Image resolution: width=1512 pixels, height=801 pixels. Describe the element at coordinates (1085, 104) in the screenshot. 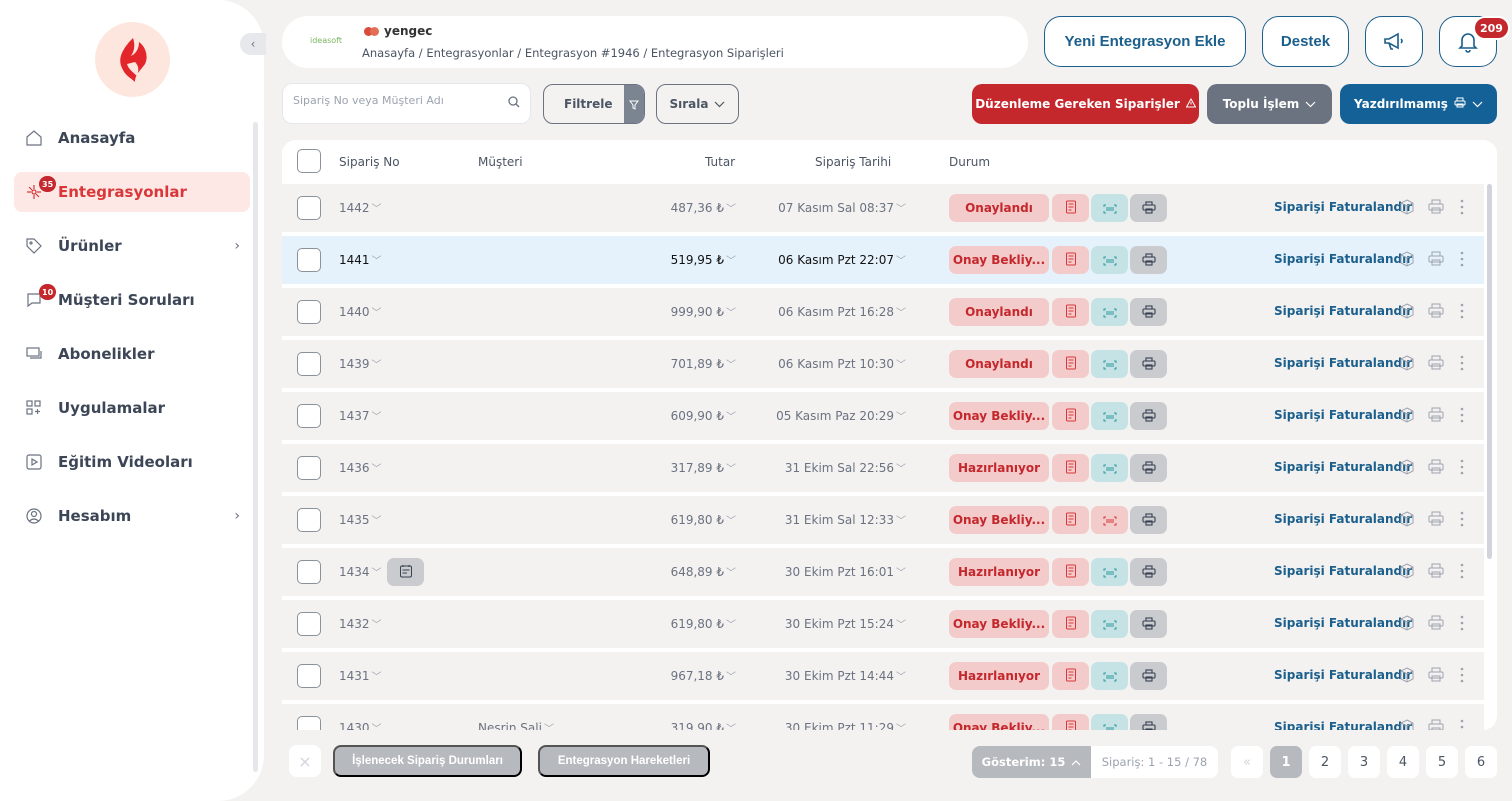

I see `needs-edit-orders-button: Düzenleme Gereken Siparişler` at that location.